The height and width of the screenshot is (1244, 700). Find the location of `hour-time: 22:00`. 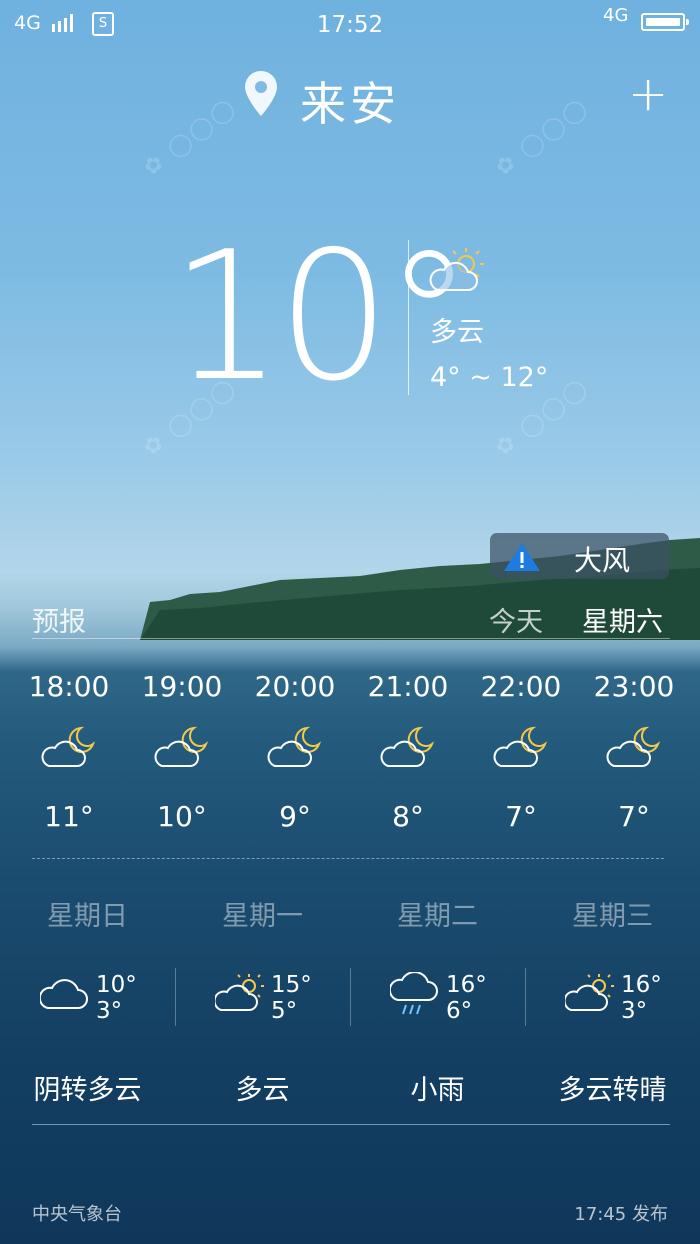

hour-time: 22:00 is located at coordinates (521, 686).